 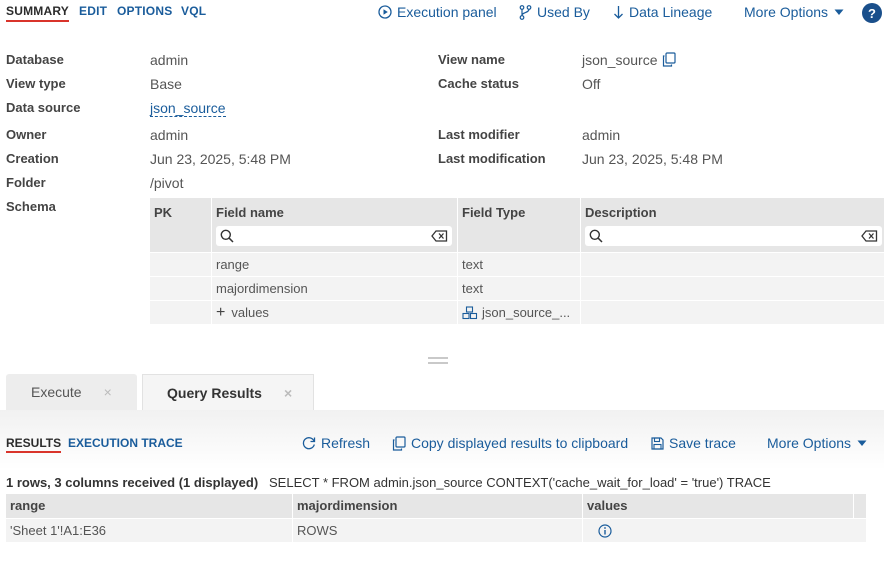 I want to click on field-type-header-label: Field Type, so click(x=494, y=212).